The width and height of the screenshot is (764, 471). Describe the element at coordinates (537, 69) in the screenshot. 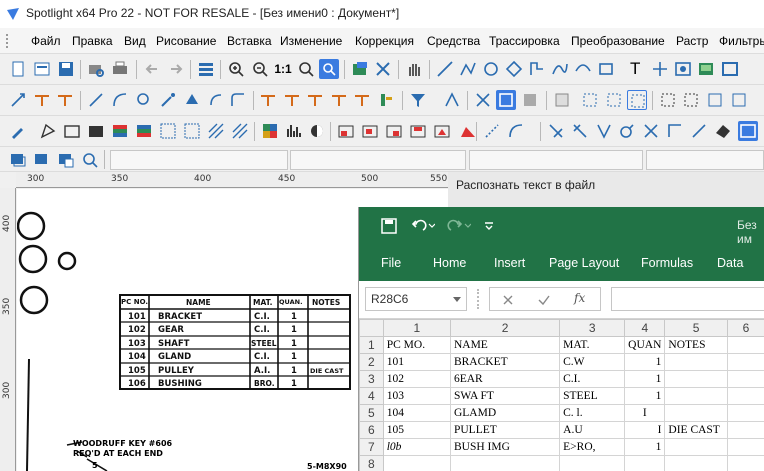

I see `arc-icon` at that location.